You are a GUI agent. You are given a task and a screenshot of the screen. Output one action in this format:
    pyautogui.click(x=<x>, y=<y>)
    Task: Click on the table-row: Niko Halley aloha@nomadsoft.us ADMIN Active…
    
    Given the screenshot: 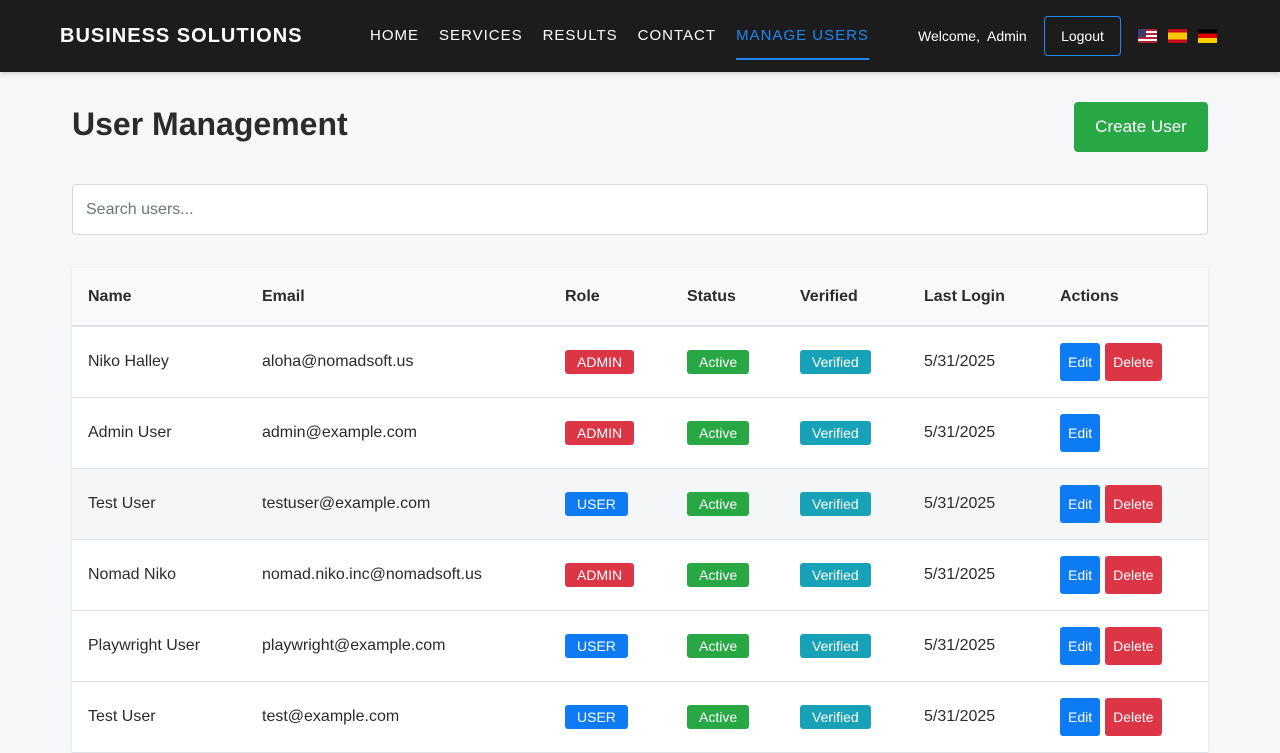 What is the action you would take?
    pyautogui.click(x=640, y=362)
    